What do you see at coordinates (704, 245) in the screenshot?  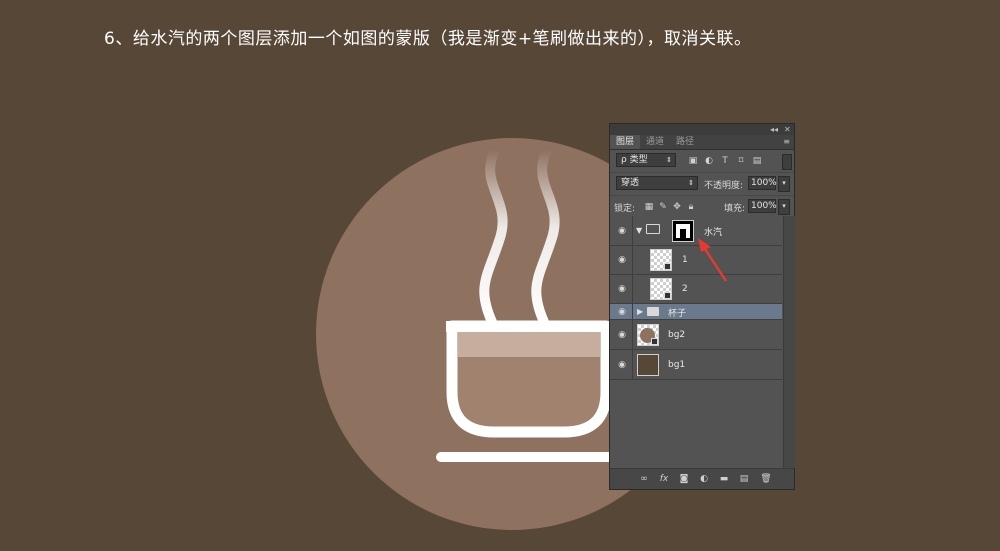 I see `arrow-head` at bounding box center [704, 245].